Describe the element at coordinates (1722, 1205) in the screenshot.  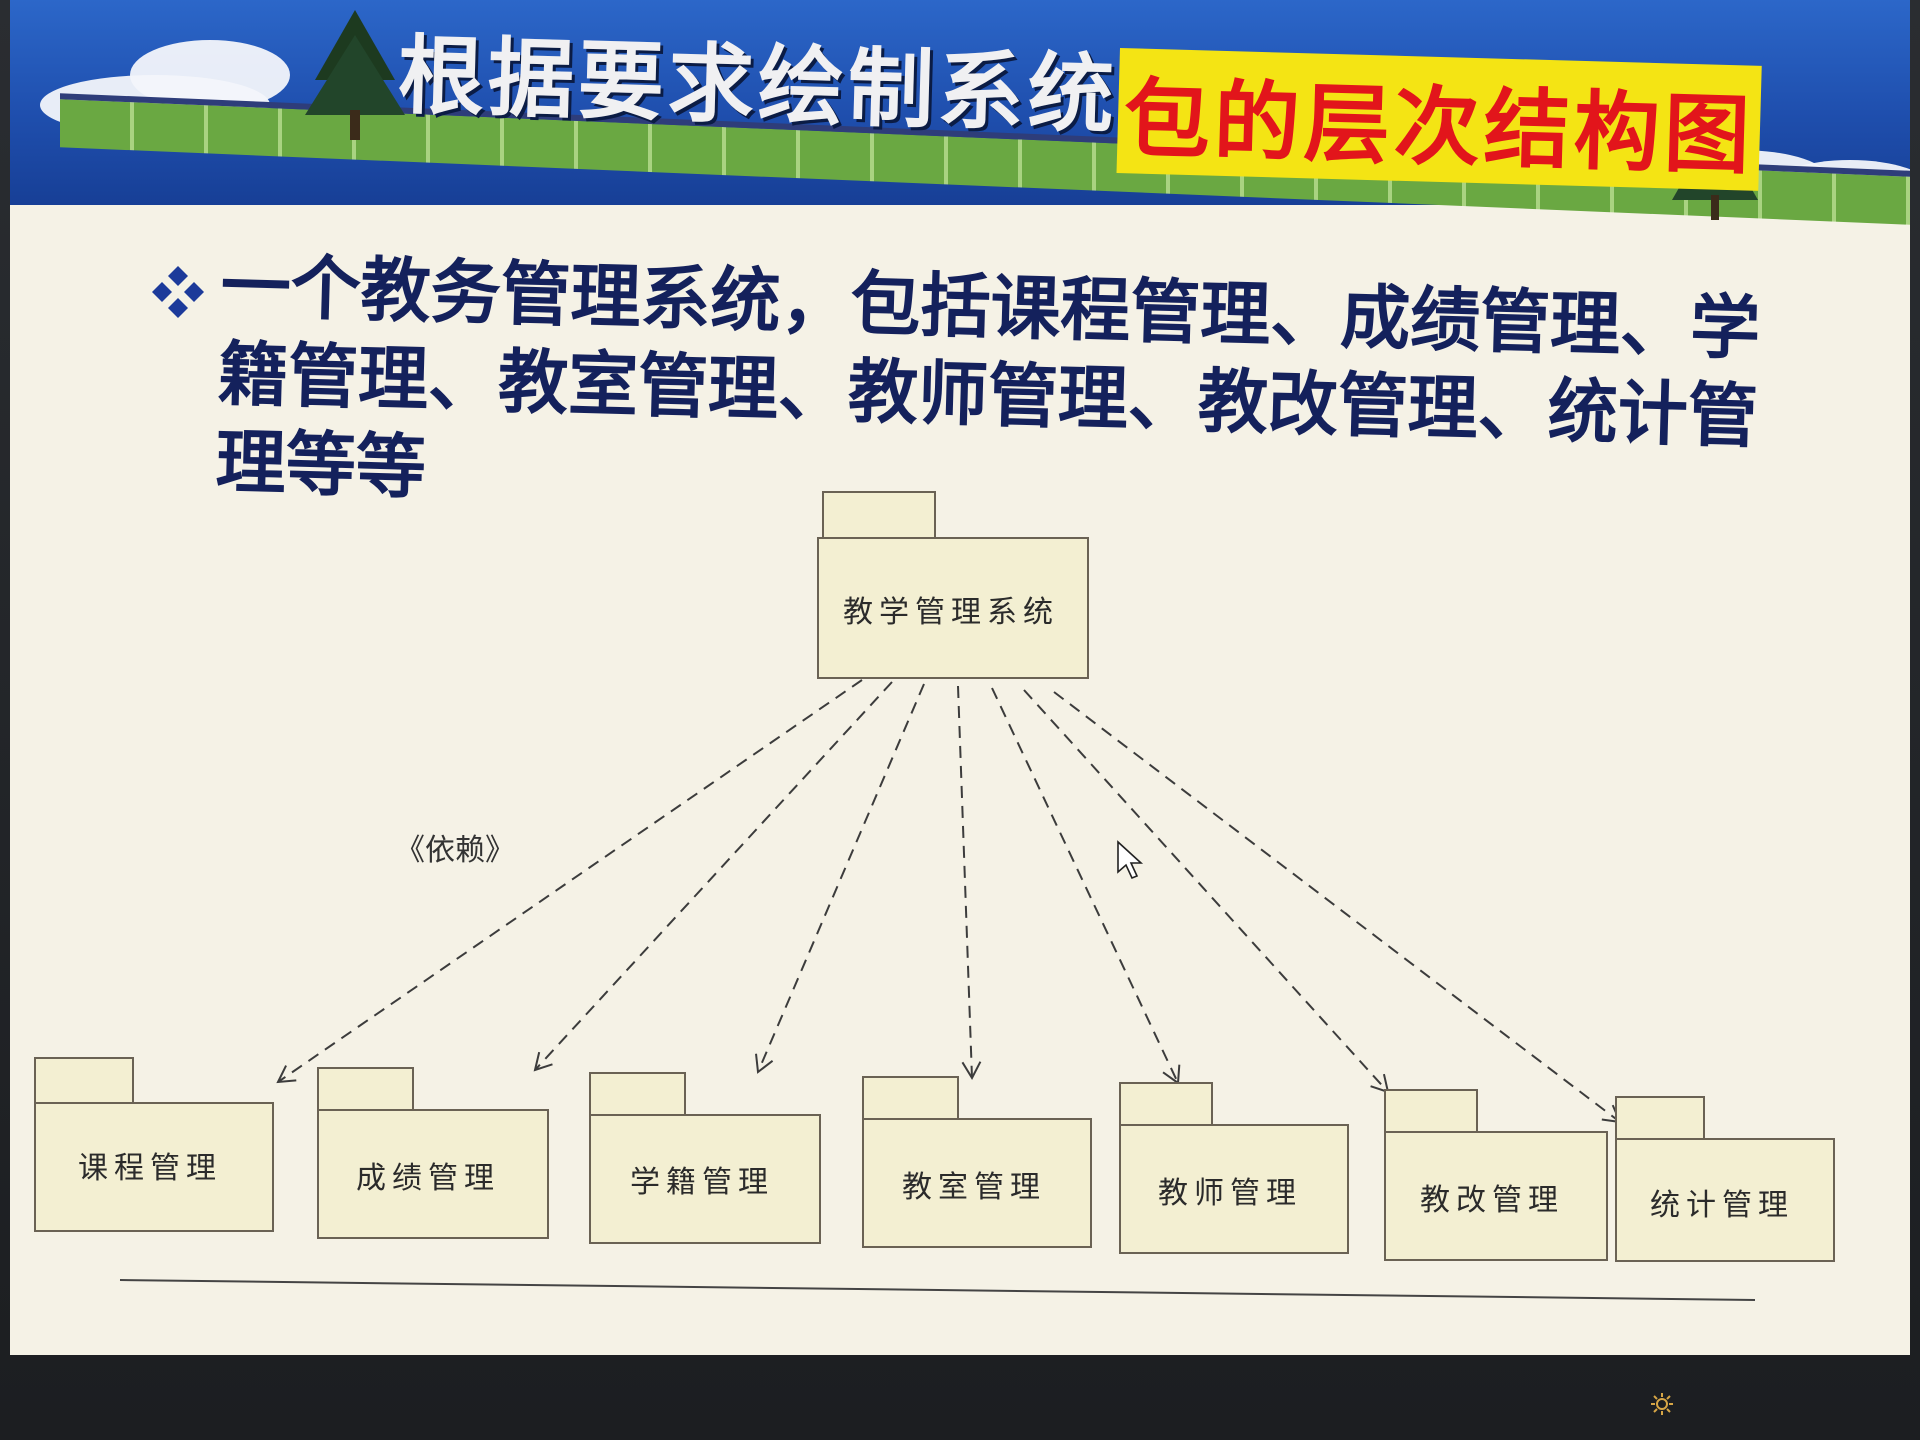
I see `child-package-label: 统计管理` at that location.